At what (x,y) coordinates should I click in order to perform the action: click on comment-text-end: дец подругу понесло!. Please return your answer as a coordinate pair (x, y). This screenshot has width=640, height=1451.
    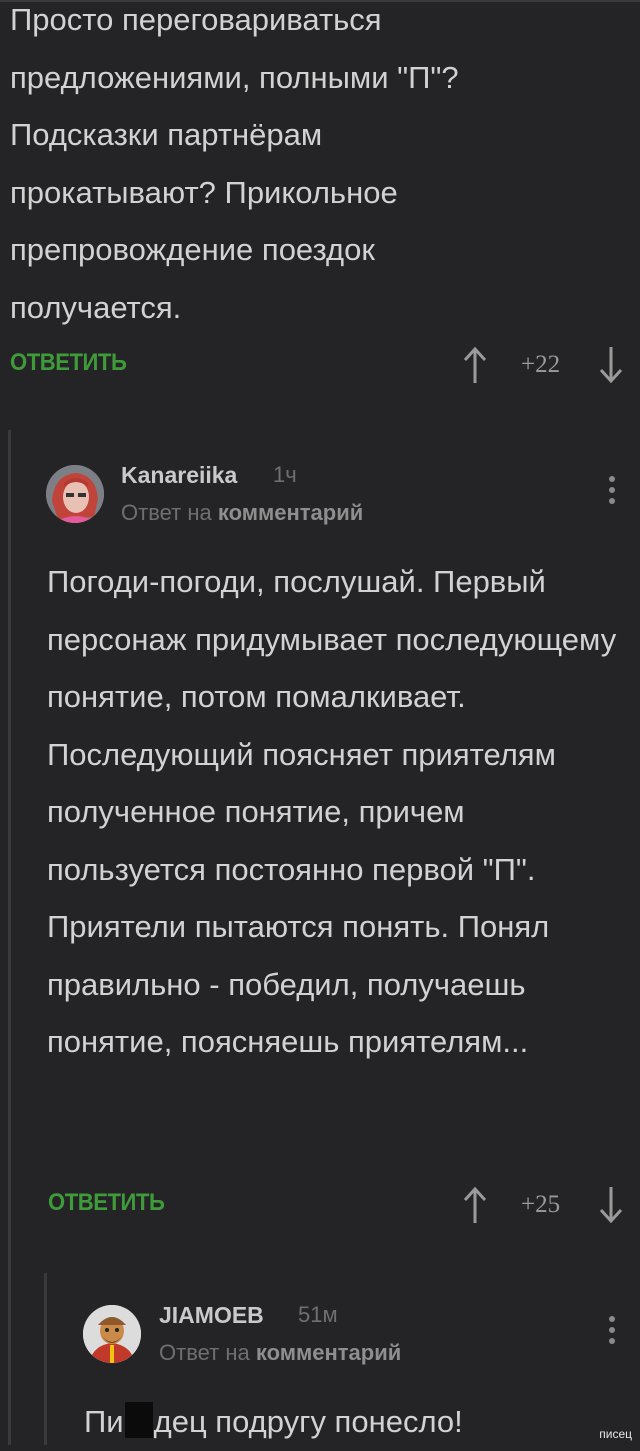
    Looking at the image, I should click on (308, 1421).